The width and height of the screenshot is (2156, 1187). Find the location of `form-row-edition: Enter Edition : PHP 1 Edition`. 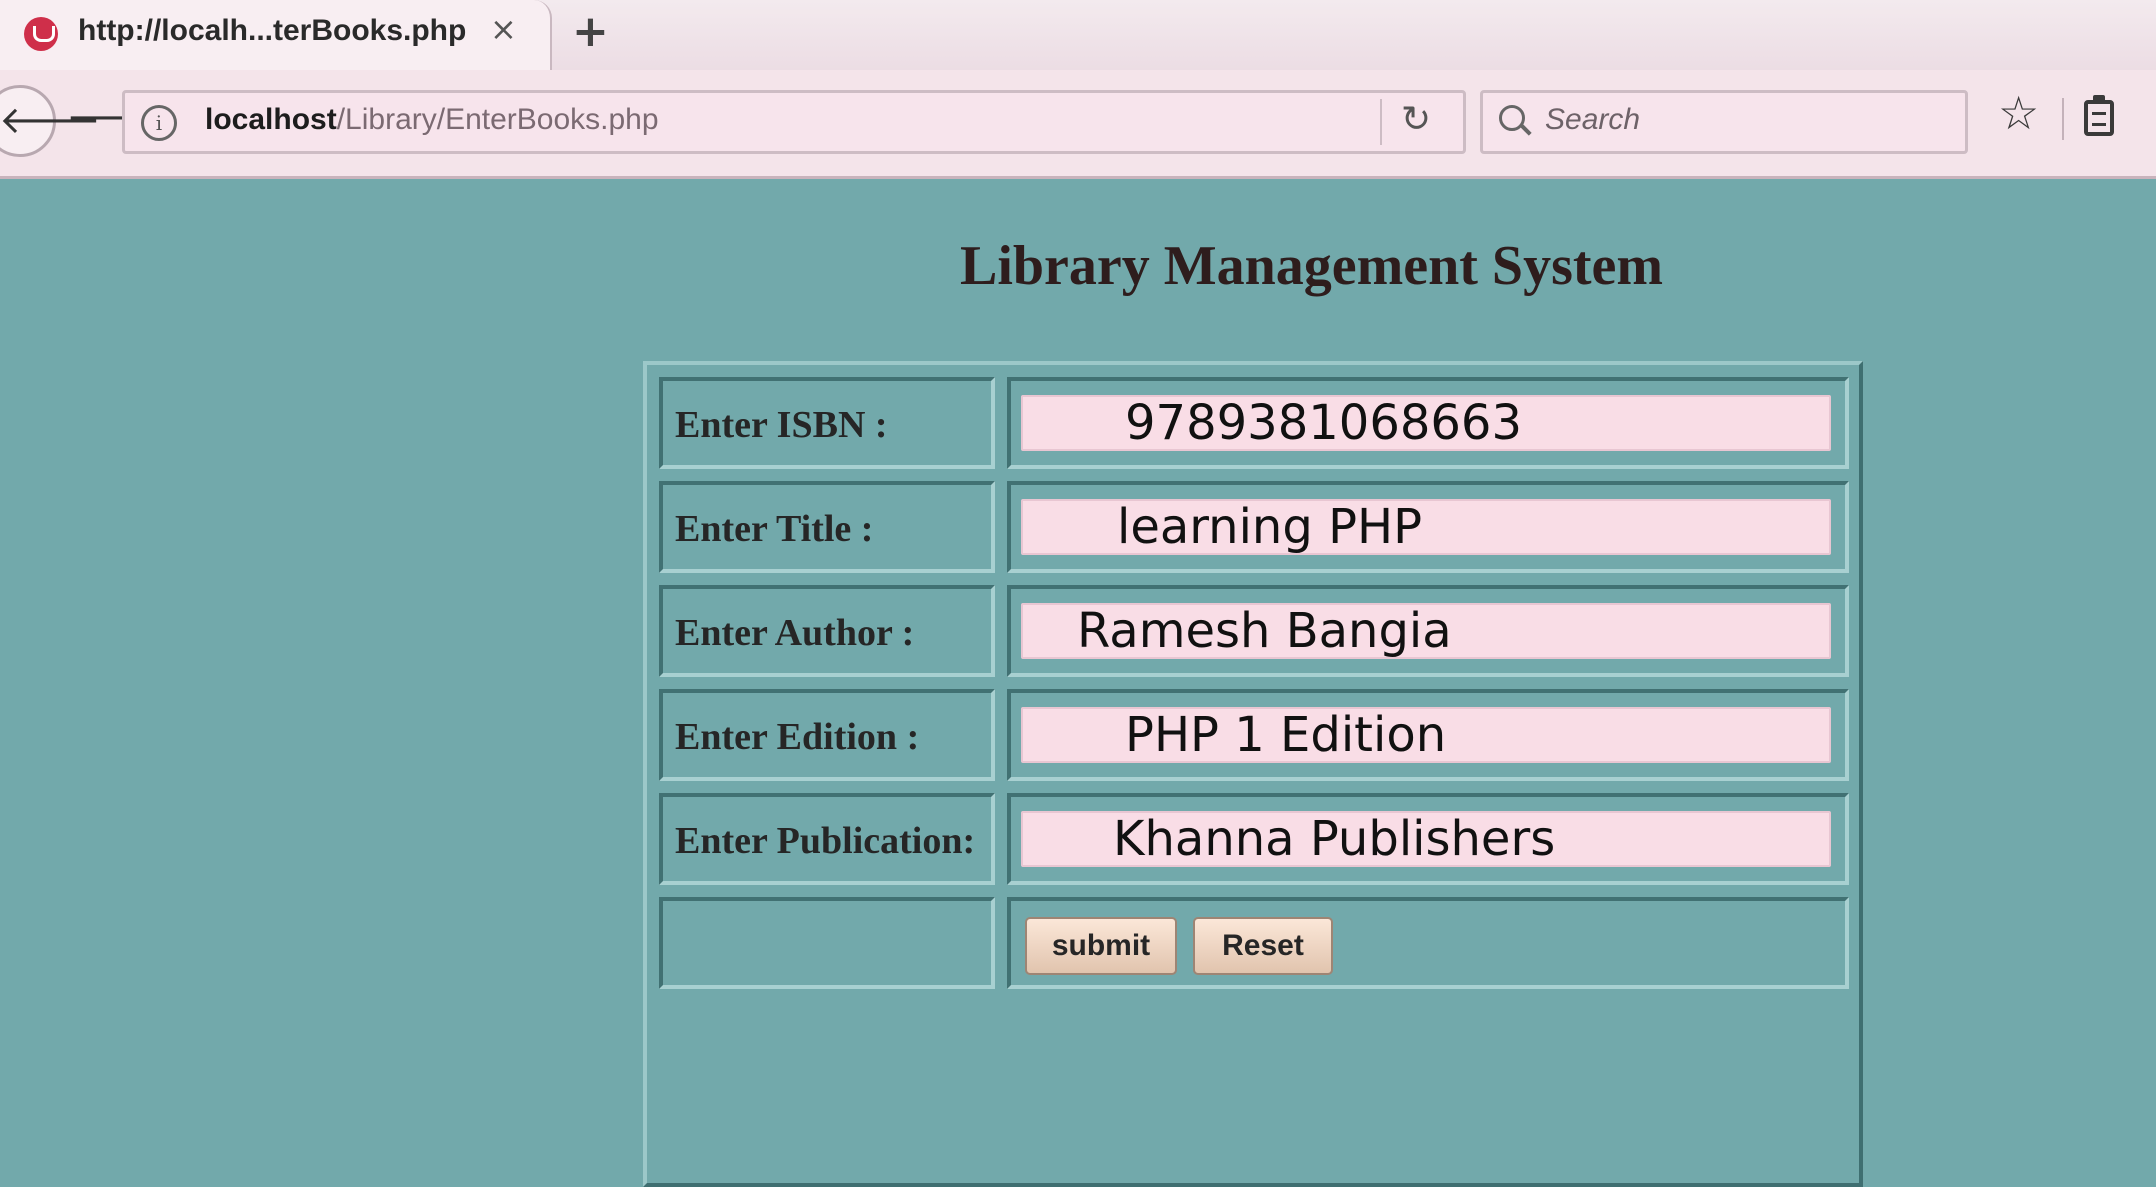

form-row-edition: Enter Edition : PHP 1 Edition is located at coordinates (1254, 735).